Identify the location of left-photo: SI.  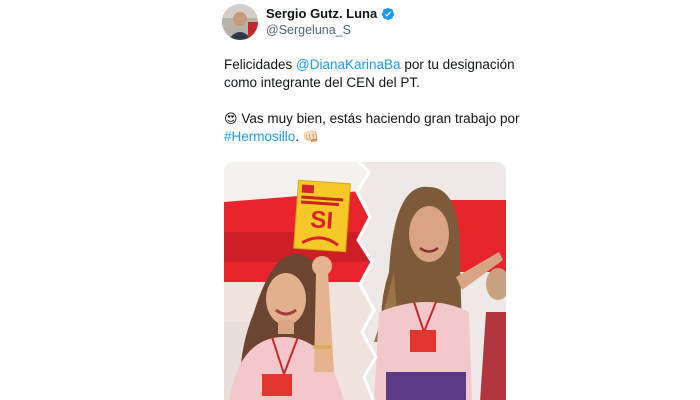
(299, 281).